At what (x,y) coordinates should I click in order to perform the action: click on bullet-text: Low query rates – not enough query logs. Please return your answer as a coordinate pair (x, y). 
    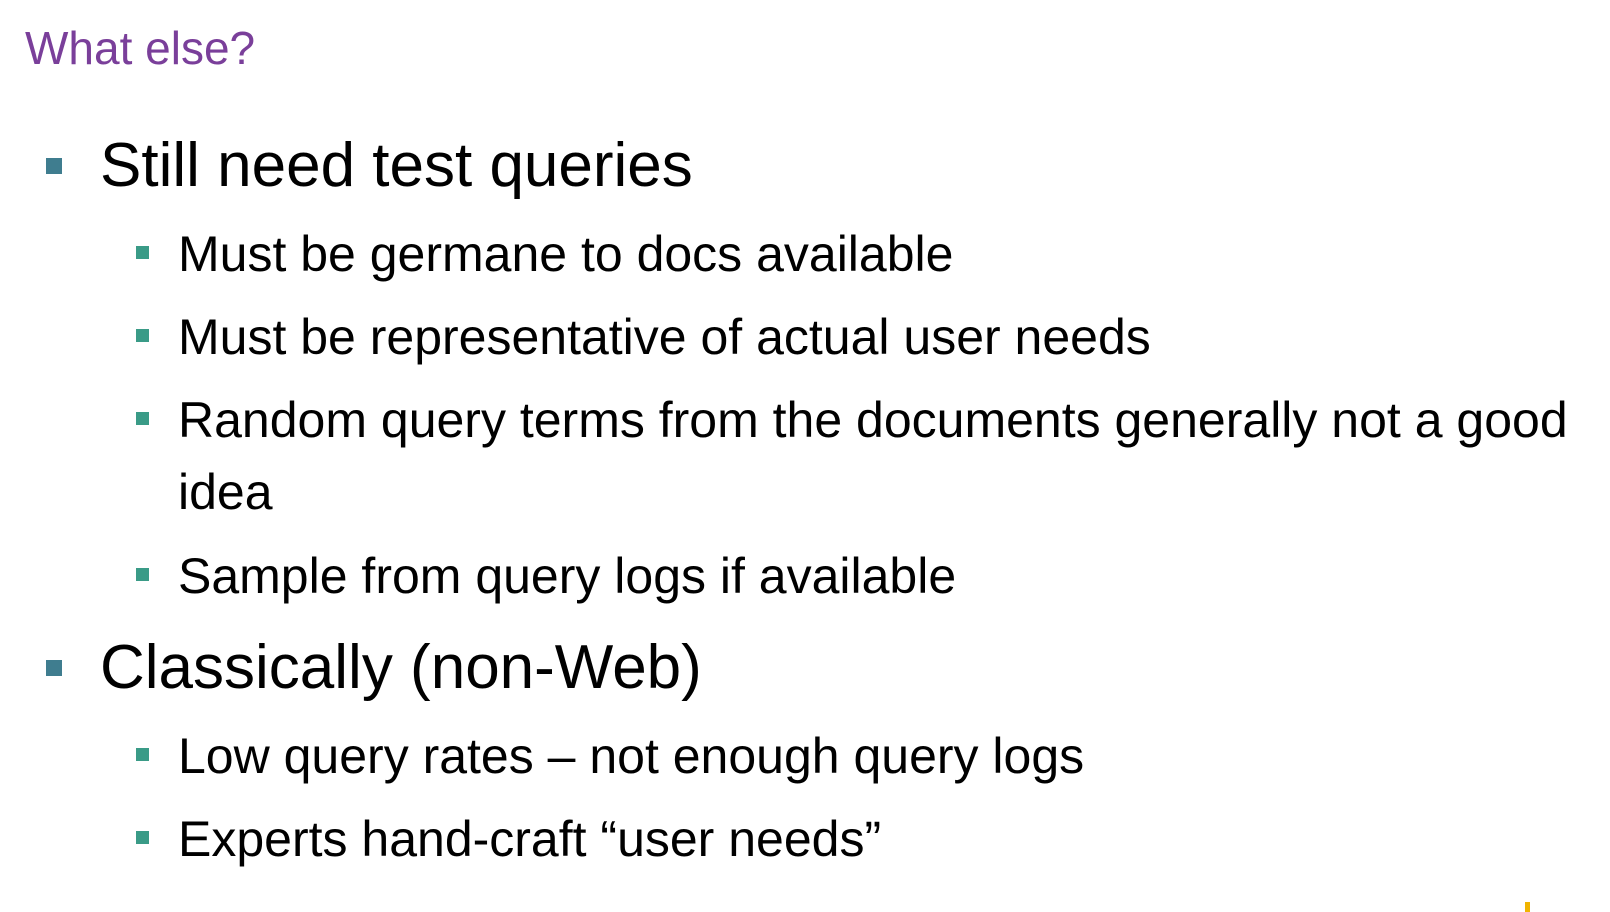
    Looking at the image, I should click on (631, 756).